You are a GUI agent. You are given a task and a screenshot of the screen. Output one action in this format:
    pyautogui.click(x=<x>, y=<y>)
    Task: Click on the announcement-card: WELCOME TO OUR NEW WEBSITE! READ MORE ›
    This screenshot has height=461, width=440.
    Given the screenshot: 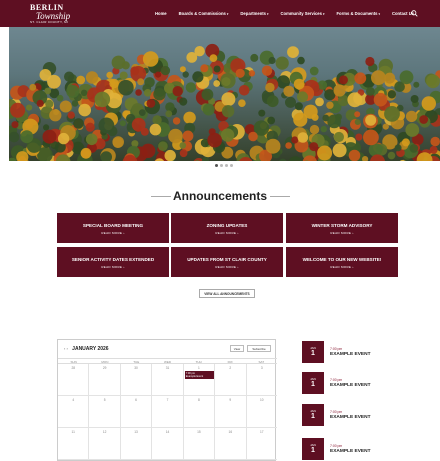 What is the action you would take?
    pyautogui.click(x=342, y=262)
    